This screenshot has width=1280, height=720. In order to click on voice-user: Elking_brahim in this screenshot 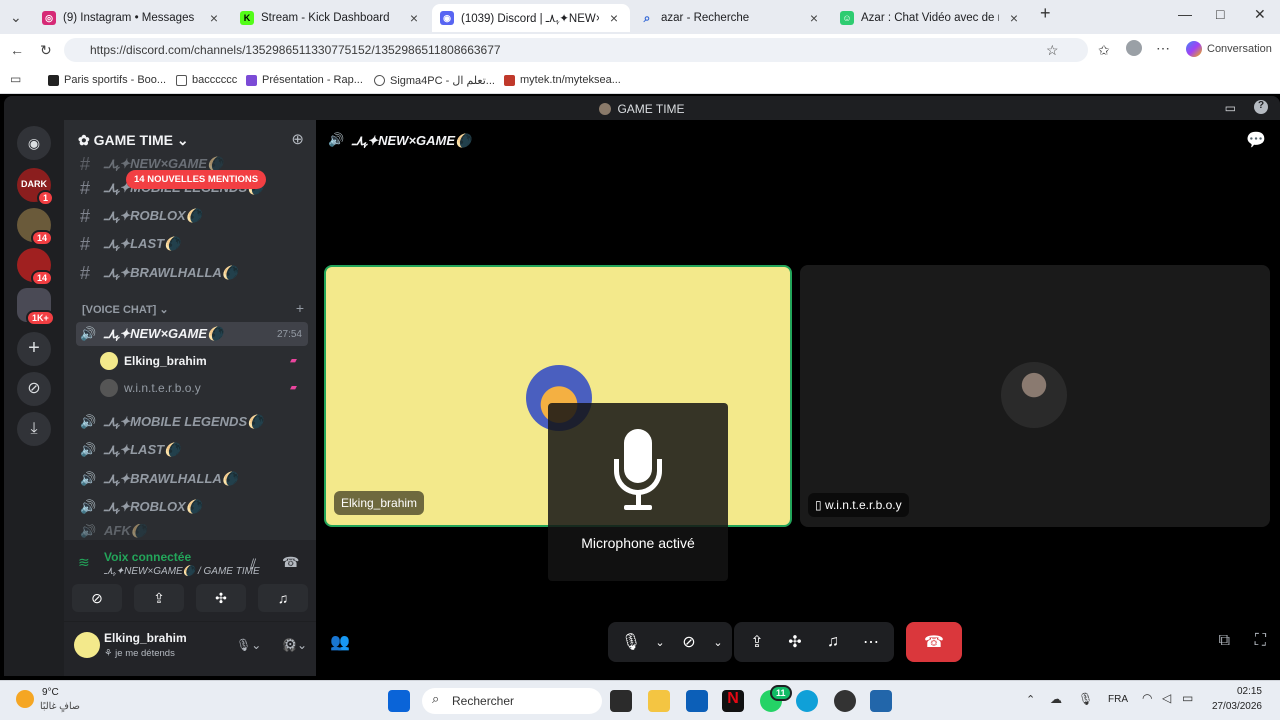, I will do `click(153, 361)`.